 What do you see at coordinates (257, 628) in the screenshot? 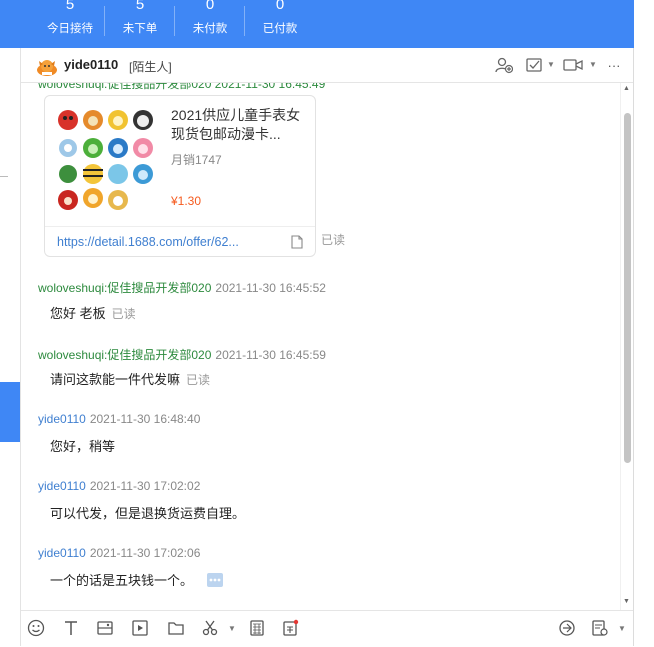
I see `calculator-icon` at bounding box center [257, 628].